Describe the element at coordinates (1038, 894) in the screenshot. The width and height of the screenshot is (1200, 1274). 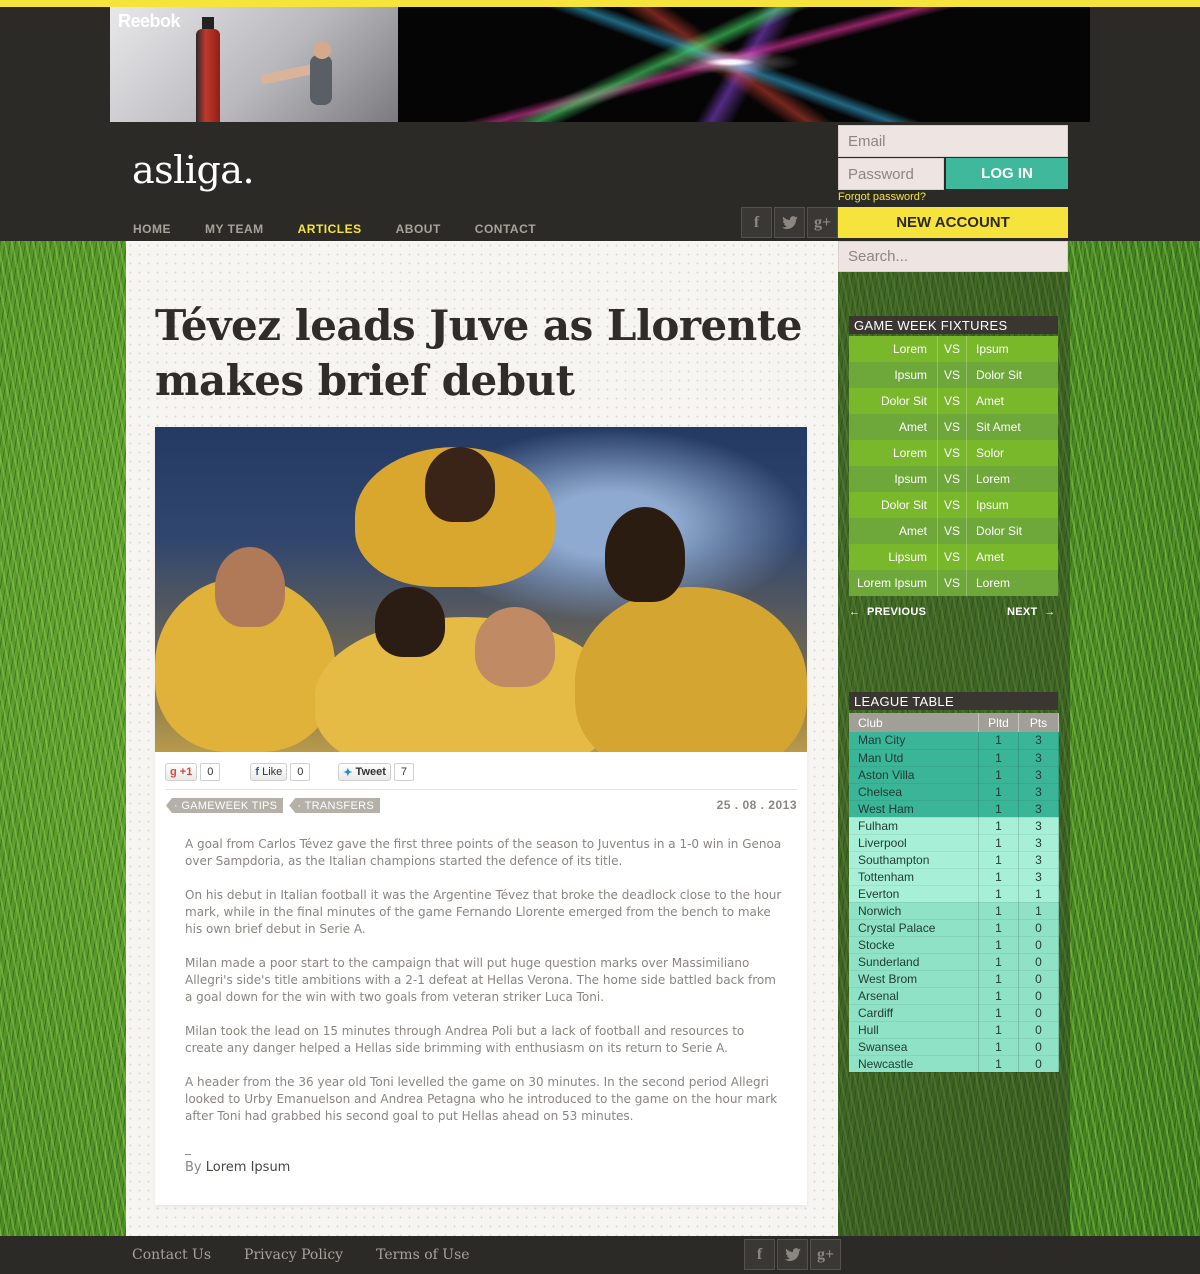
I see `league-points: 1` at that location.